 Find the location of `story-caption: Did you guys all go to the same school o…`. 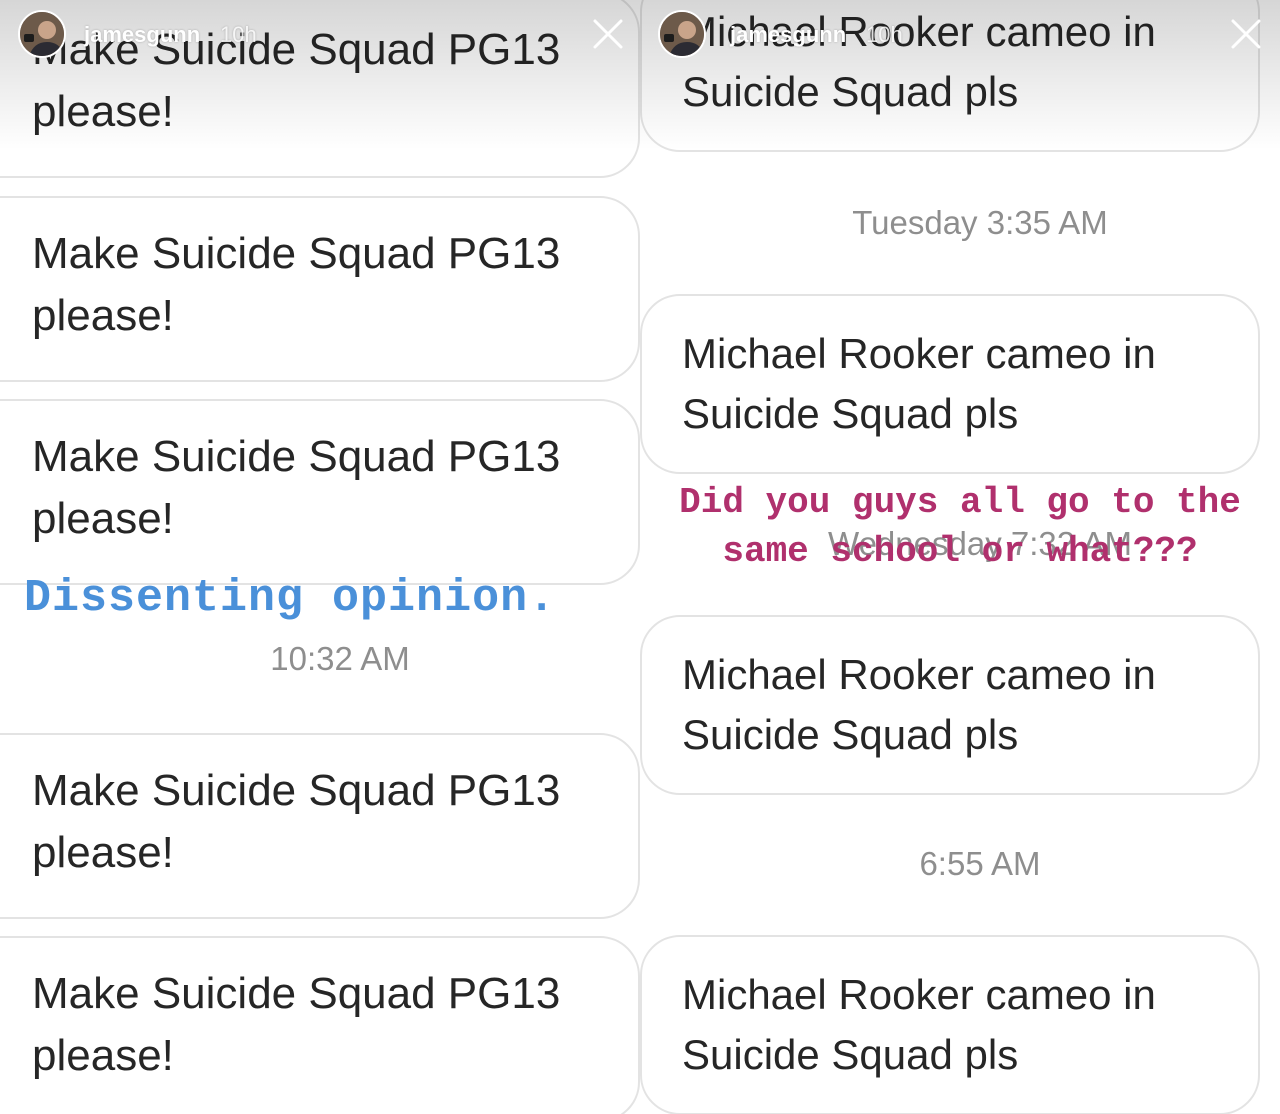

story-caption: Did you guys all go to the same school o… is located at coordinates (960, 527).